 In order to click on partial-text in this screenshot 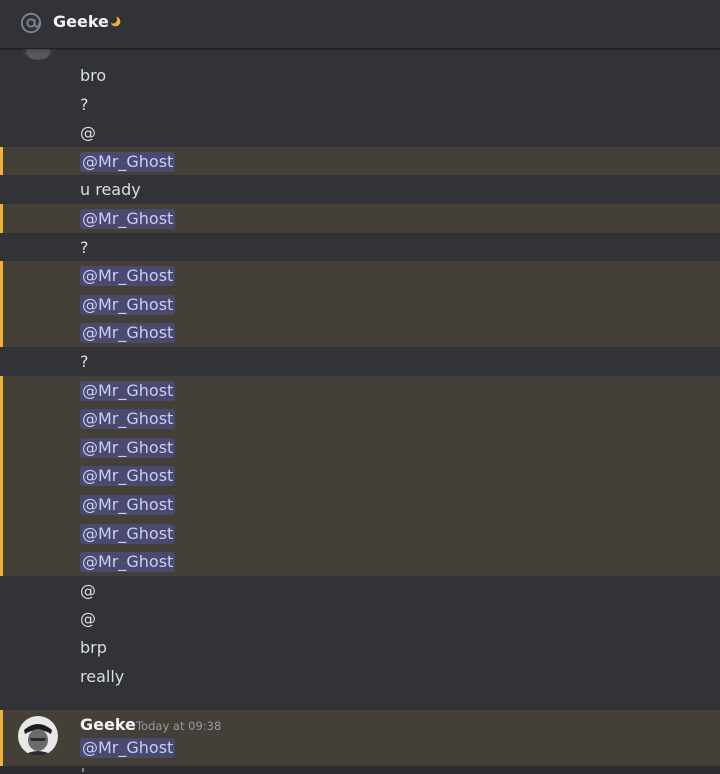, I will do `click(83, 770)`.